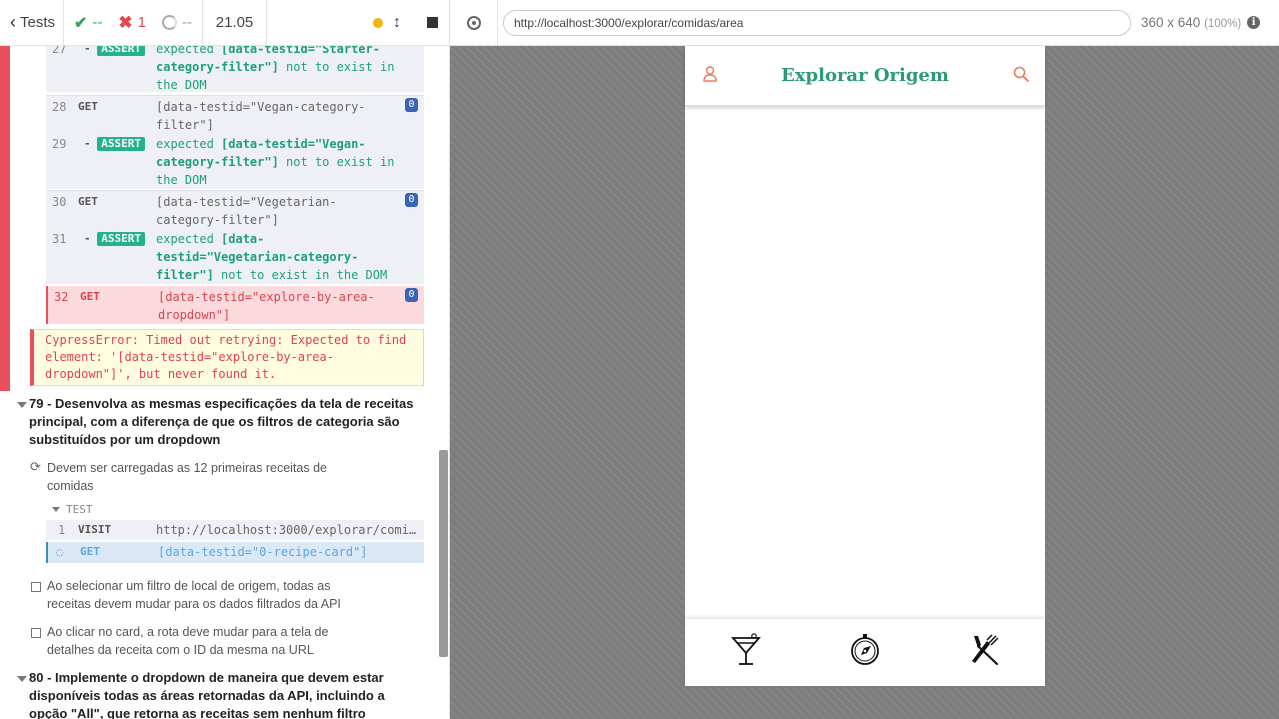 This screenshot has height=719, width=1279. I want to click on footer-nav, so click(865, 652).